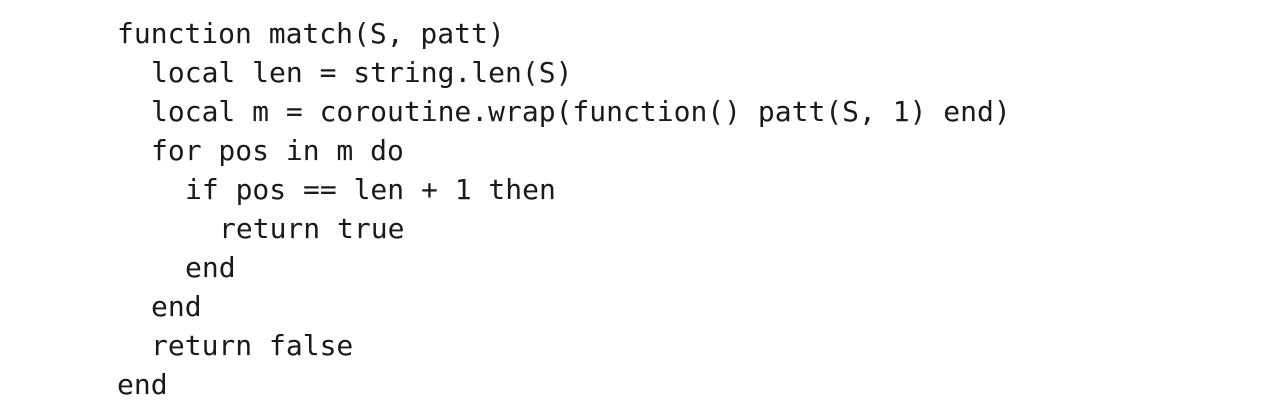  I want to click on code-line-end-function: end, so click(142, 384).